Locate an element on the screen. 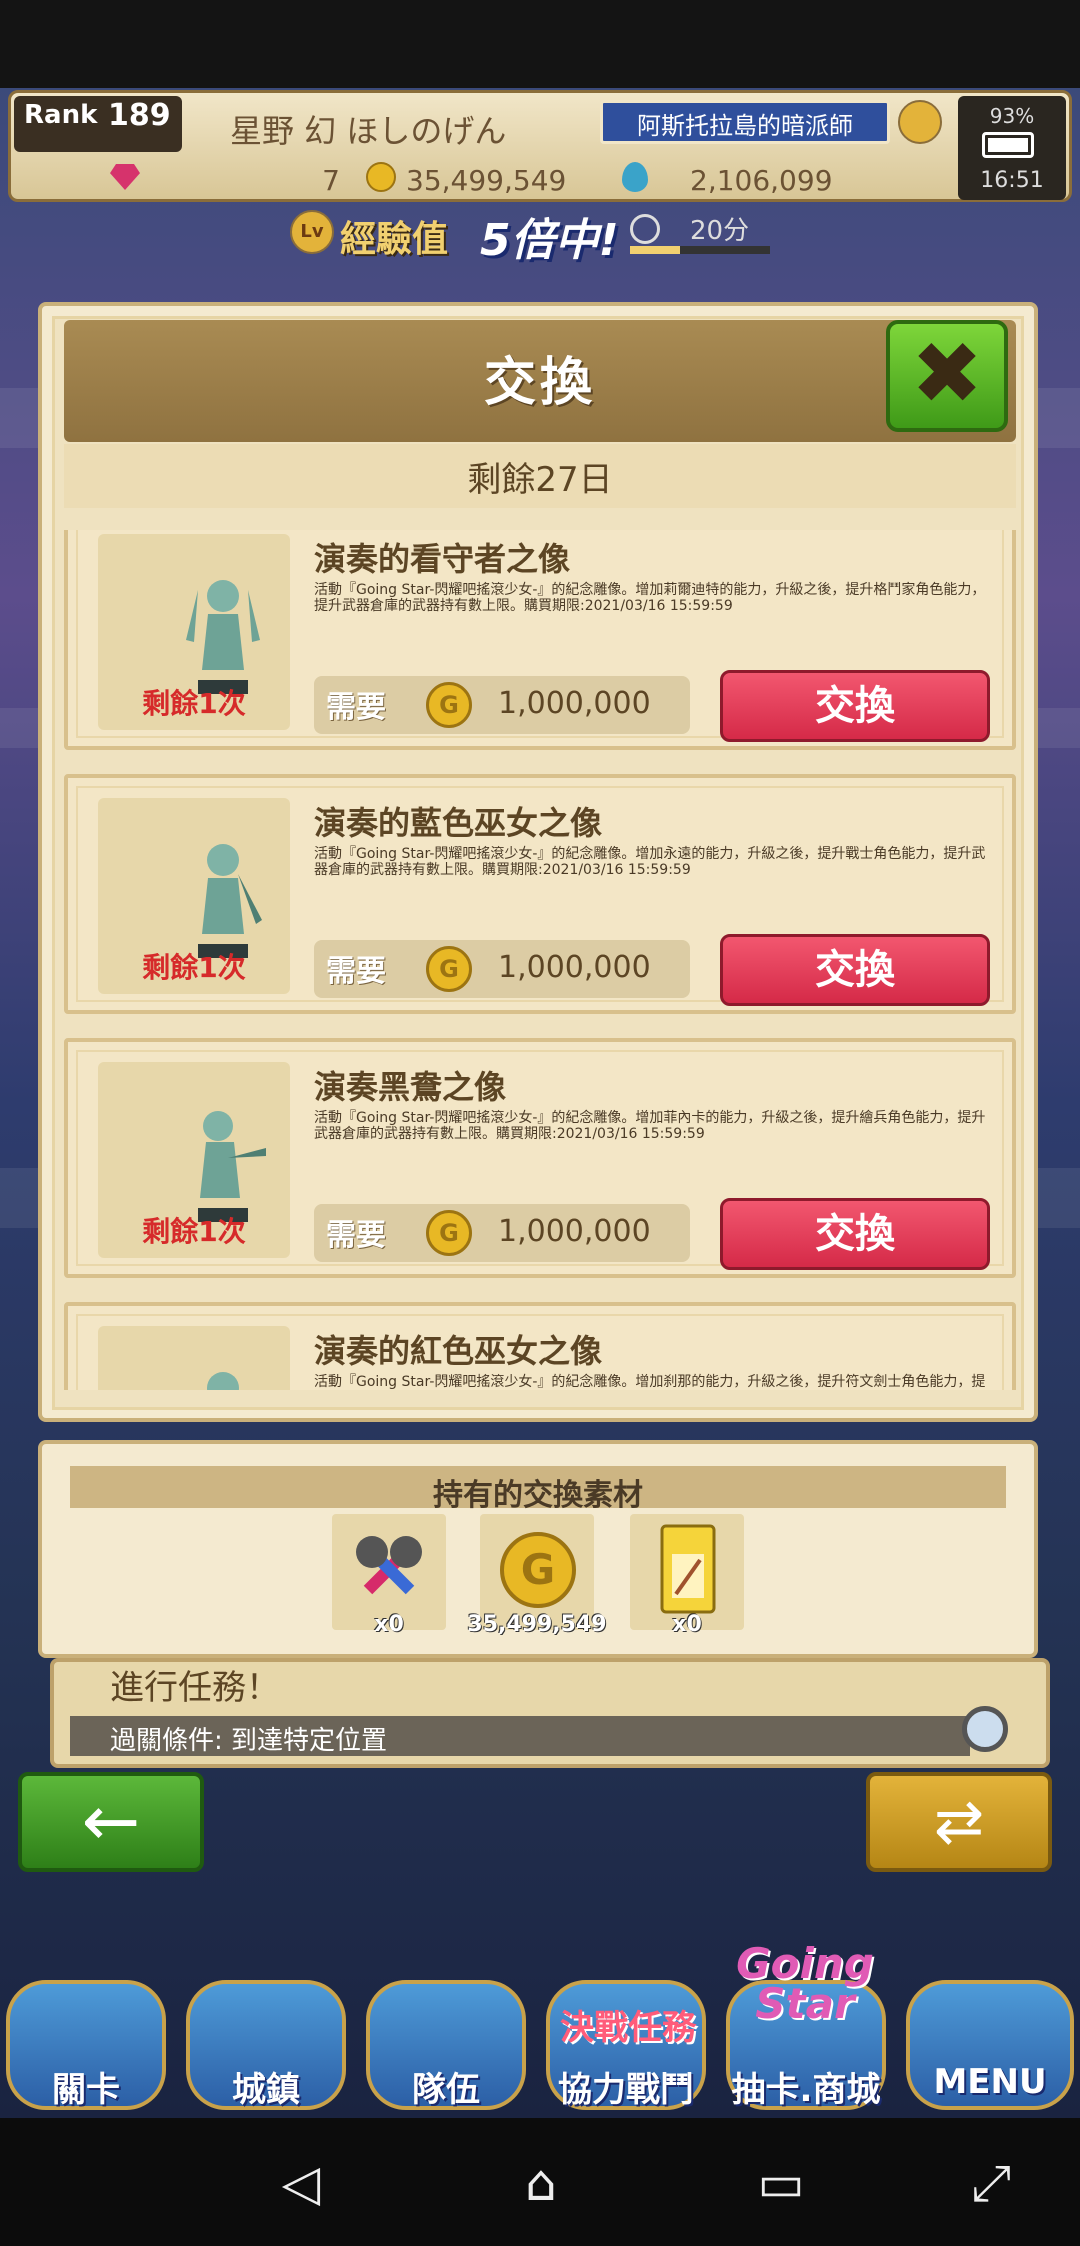 Image resolution: width=1080 pixels, height=2246 pixels. clock: 16:51 is located at coordinates (1012, 180).